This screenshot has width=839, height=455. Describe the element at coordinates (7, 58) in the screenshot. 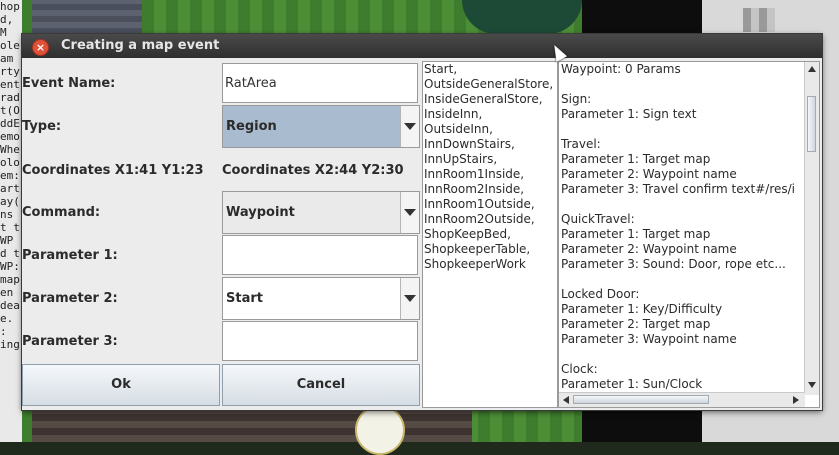

I see `terminal-line: am` at that location.